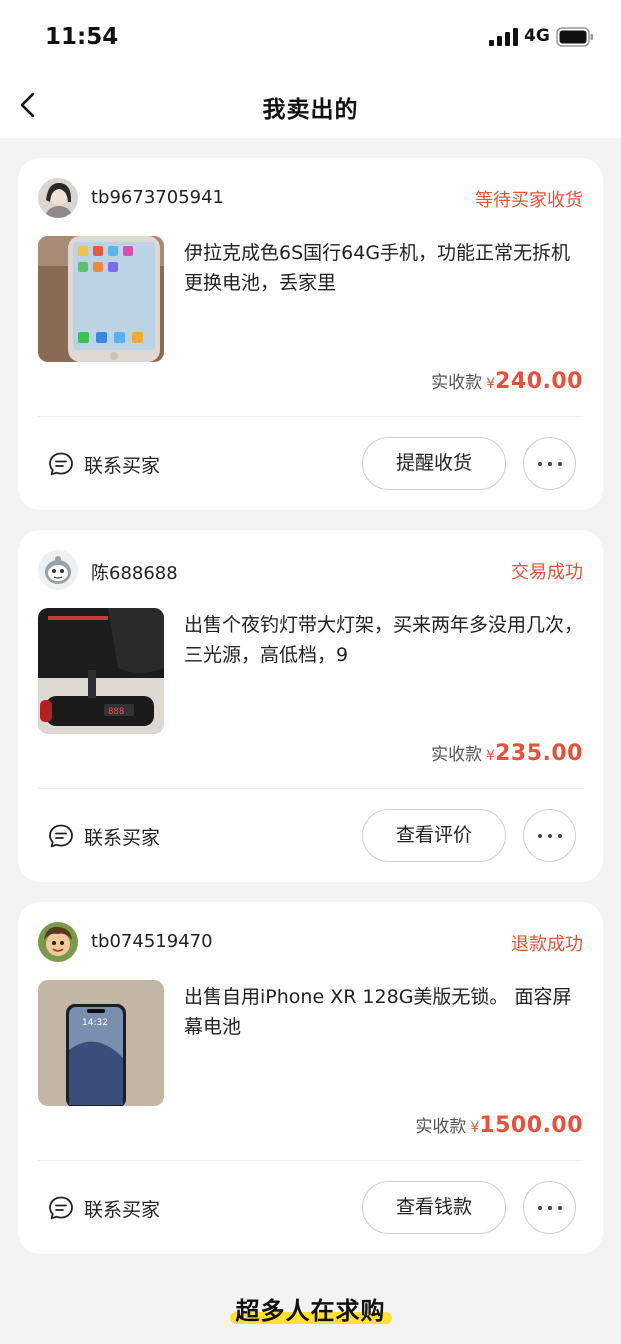 The image size is (621, 1344). Describe the element at coordinates (152, 941) in the screenshot. I see `buyer-name: tb074519470` at that location.